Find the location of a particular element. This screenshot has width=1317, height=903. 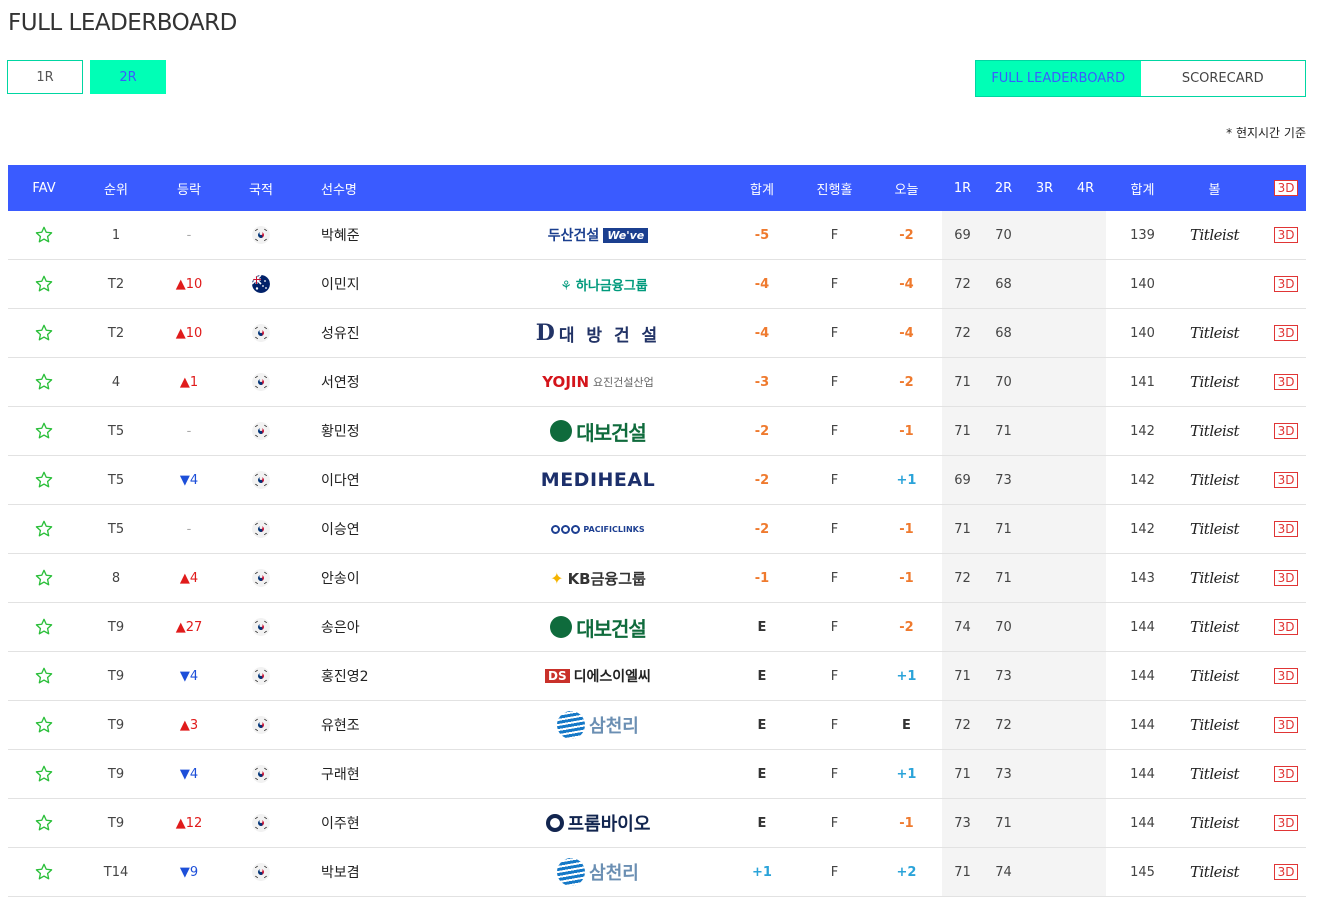

player-total: -3 is located at coordinates (762, 382).